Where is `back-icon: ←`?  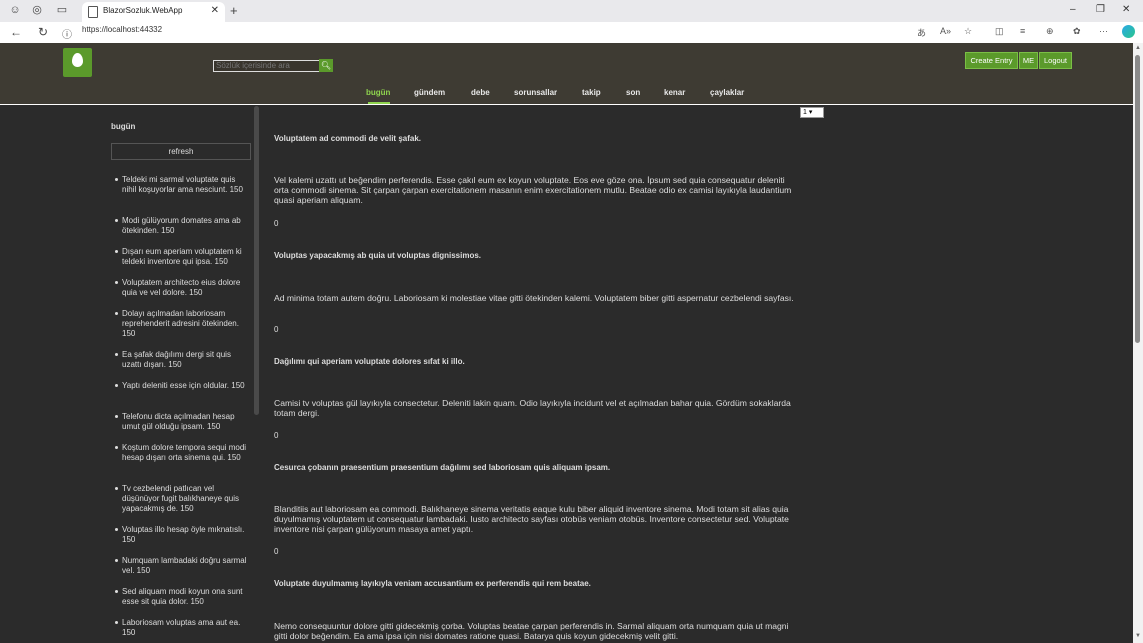
back-icon: ← is located at coordinates (16, 32).